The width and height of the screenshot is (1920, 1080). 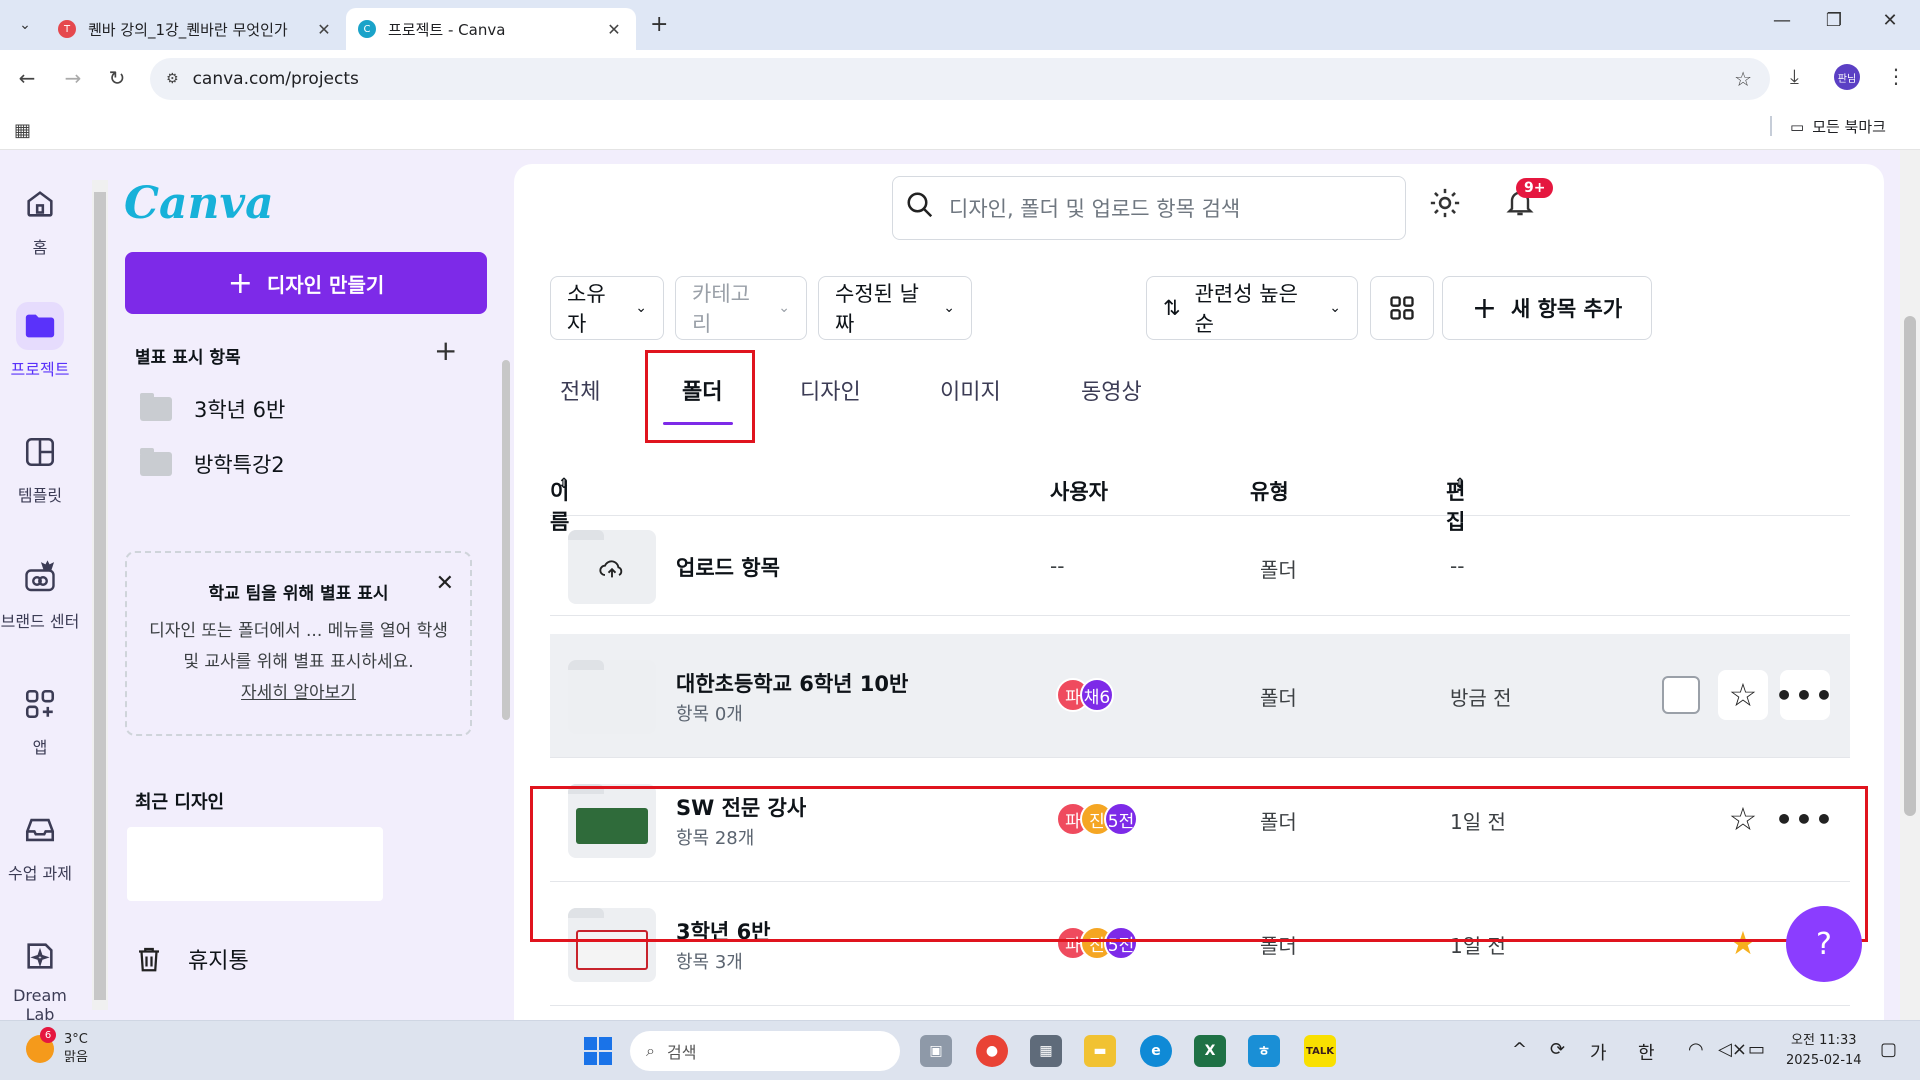 What do you see at coordinates (240, 283) in the screenshot?
I see `plus-icon: +` at bounding box center [240, 283].